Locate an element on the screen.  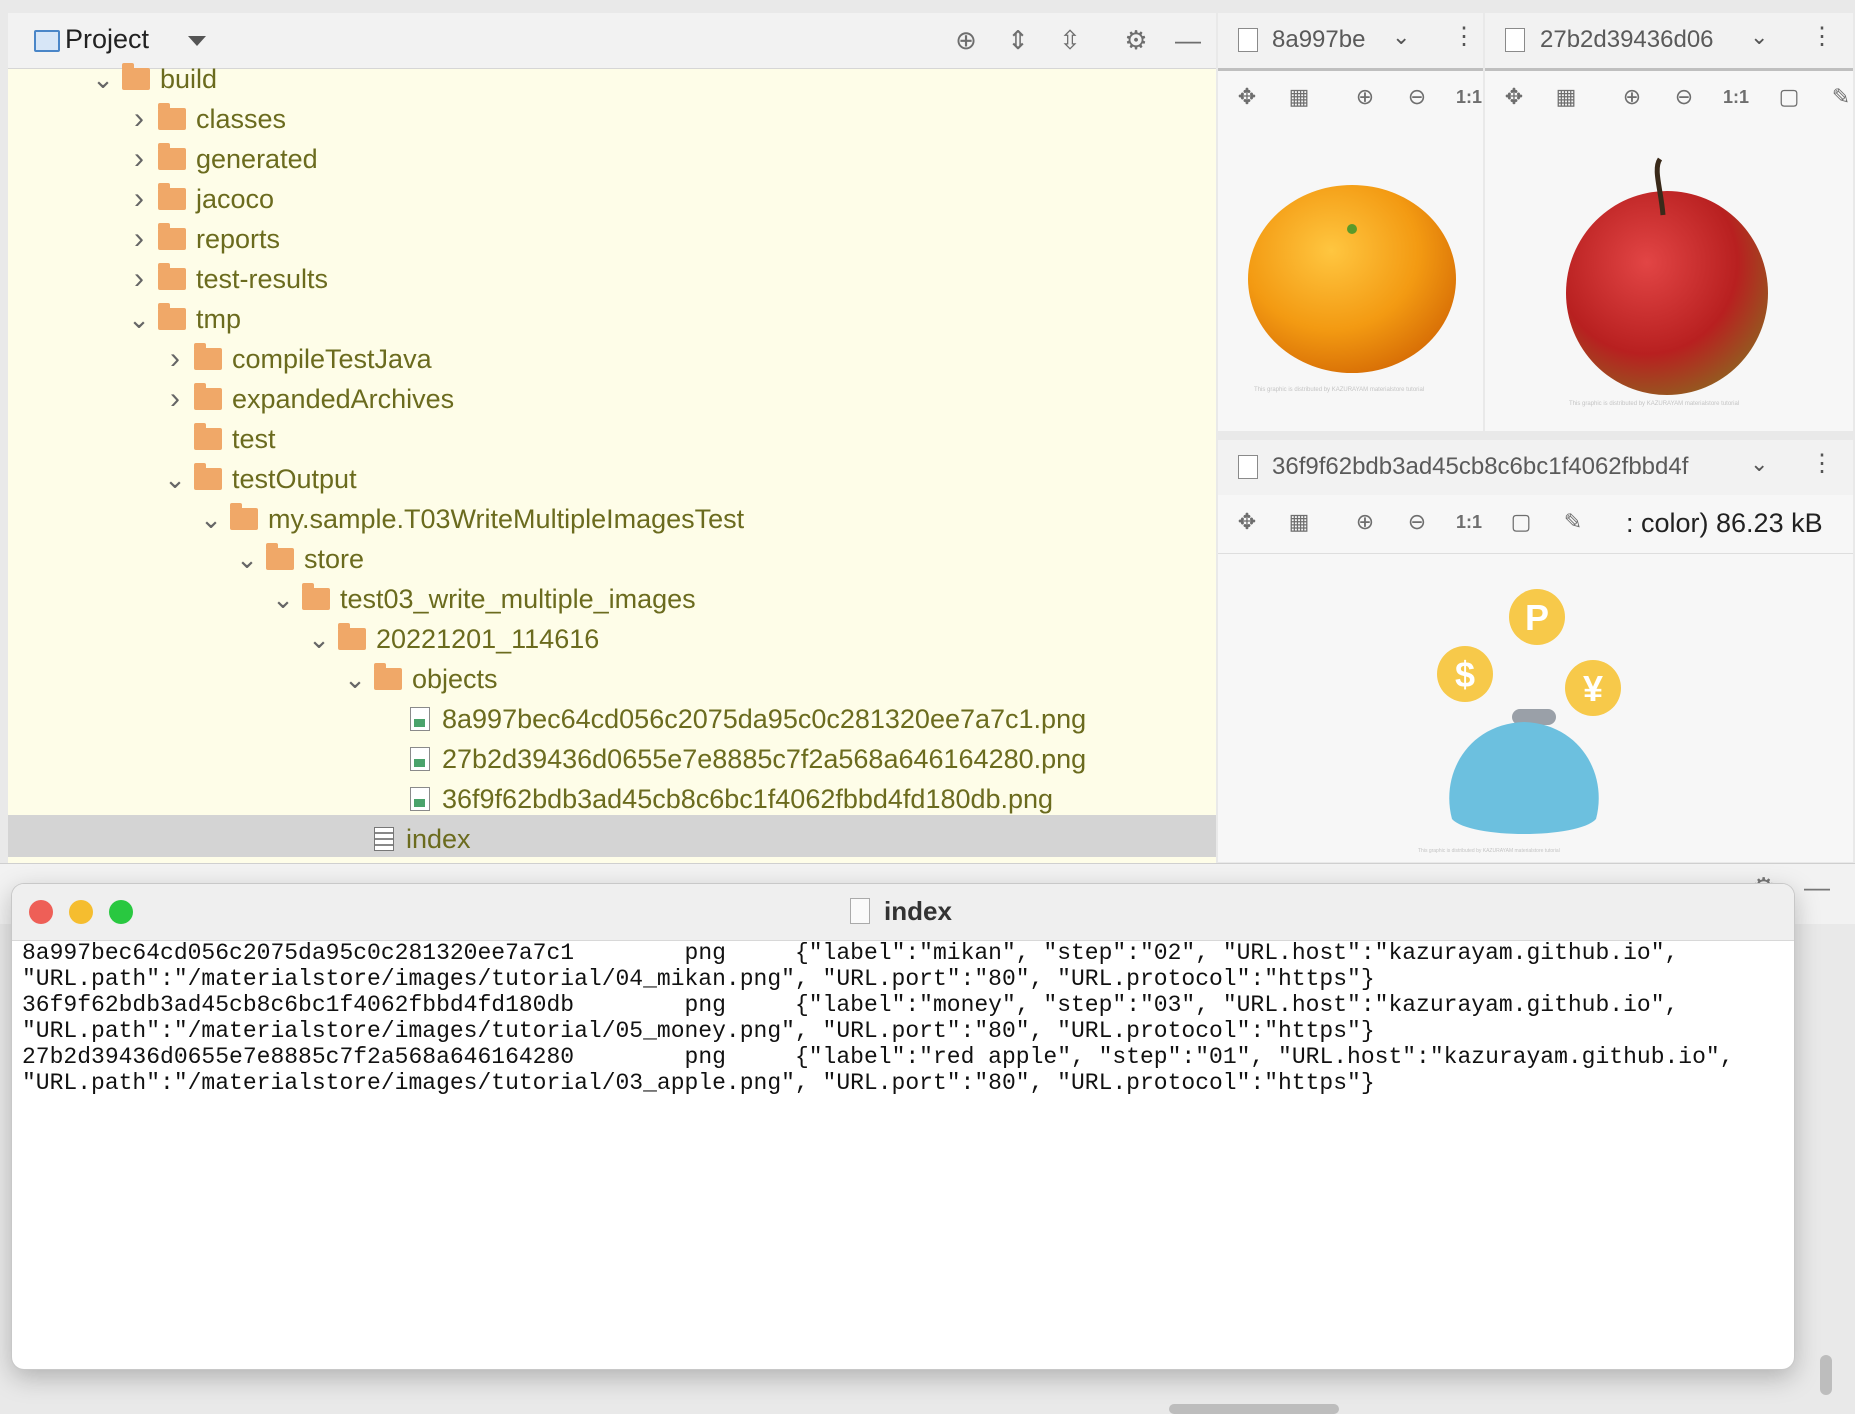
tree-folder-row: test is located at coordinates (218, 439).